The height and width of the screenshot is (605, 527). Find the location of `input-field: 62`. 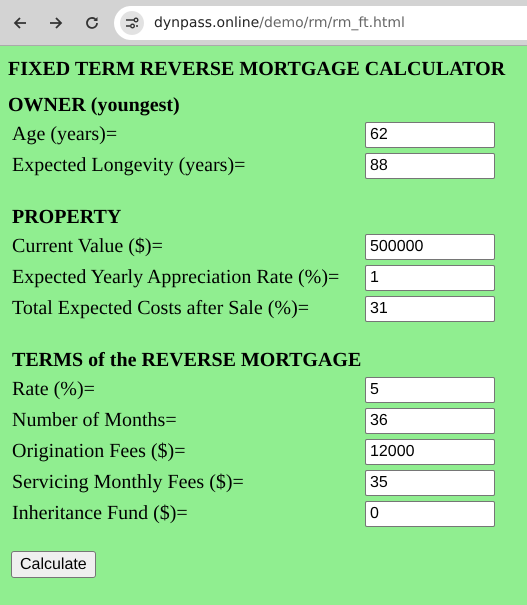

input-field: 62 is located at coordinates (430, 135).